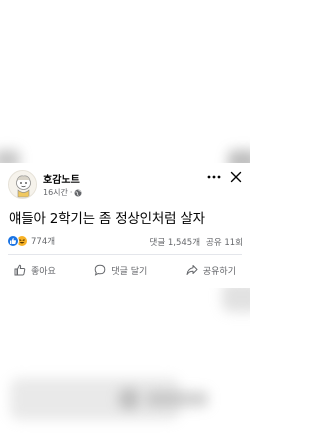 The image size is (320, 444). Describe the element at coordinates (61, 178) in the screenshot. I see `author-name: 호감노트` at that location.